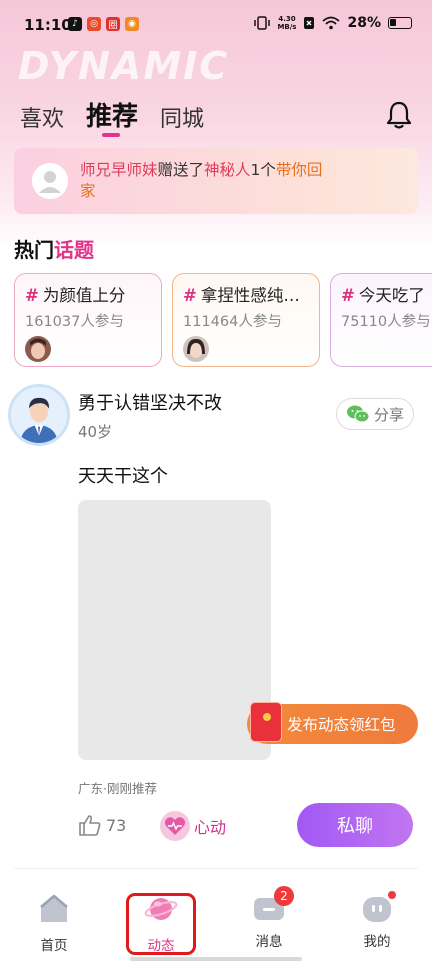 Image resolution: width=432 pixels, height=964 pixels. Describe the element at coordinates (266, 722) in the screenshot. I see `red-envelope-icon` at that location.